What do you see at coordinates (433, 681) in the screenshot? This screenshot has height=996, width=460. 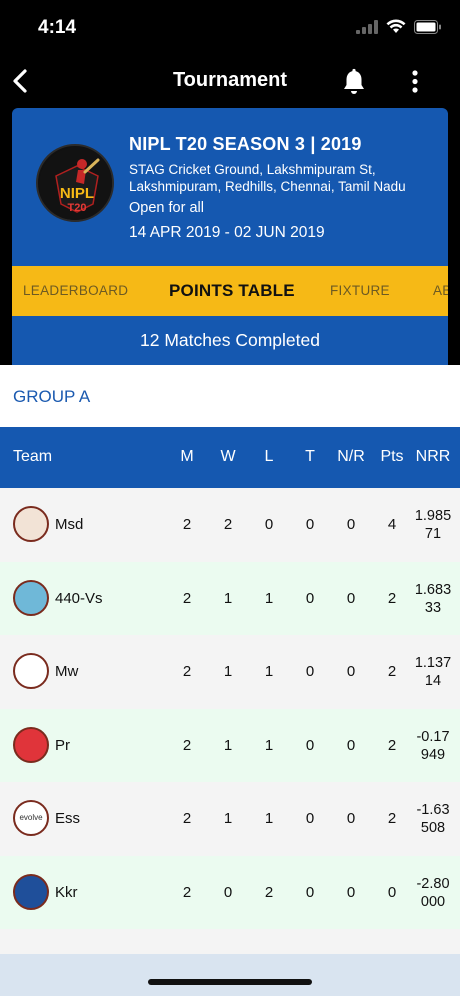 I see `nrr-line-2: 14` at bounding box center [433, 681].